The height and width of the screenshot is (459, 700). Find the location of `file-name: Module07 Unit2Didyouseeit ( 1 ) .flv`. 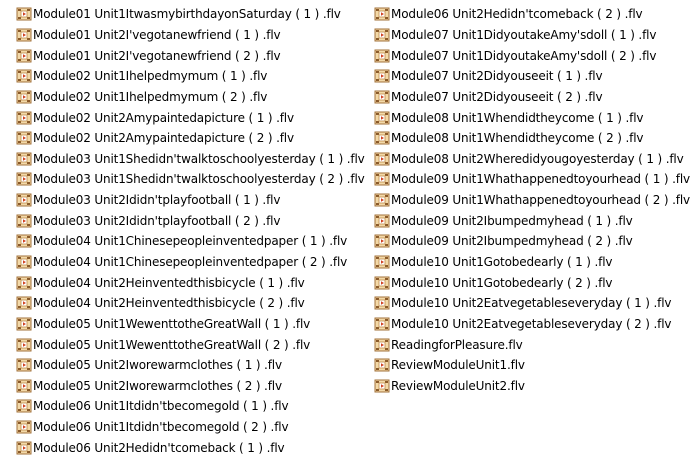

file-name: Module07 Unit2Didyouseeit ( 1 ) .flv is located at coordinates (497, 76).